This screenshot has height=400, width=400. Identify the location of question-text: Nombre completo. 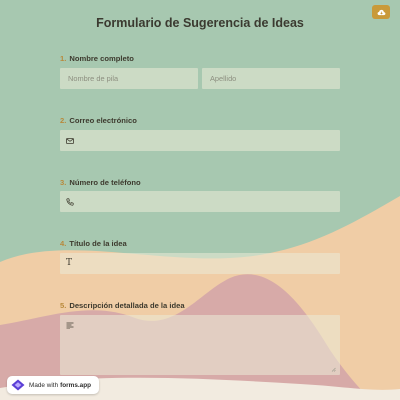
(101, 58).